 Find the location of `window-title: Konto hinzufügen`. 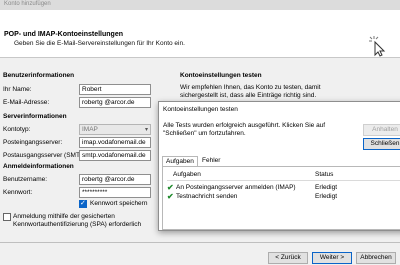

window-title: Konto hinzufügen is located at coordinates (27, 4).